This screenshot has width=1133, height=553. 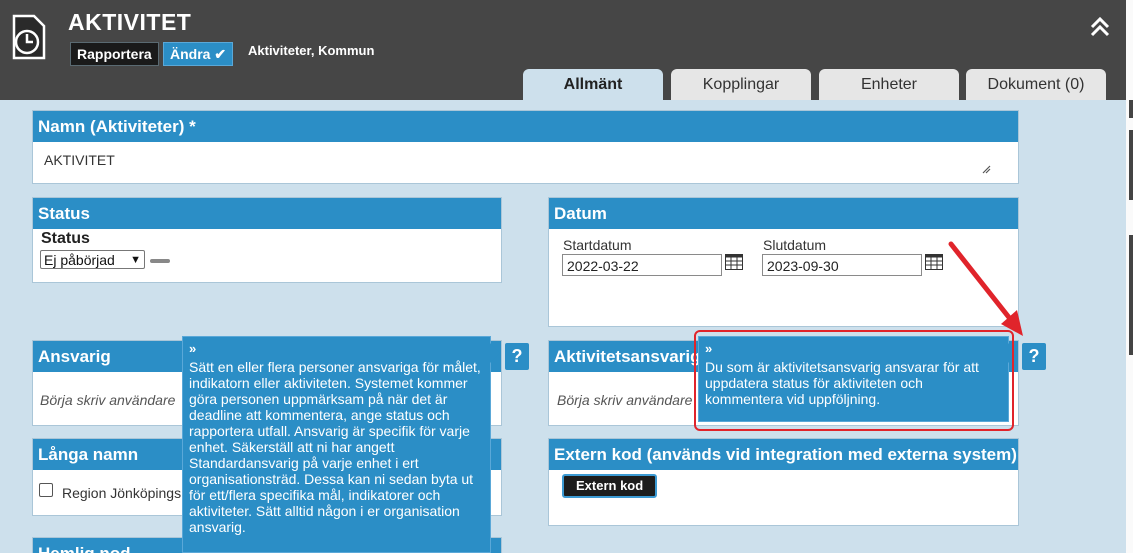 What do you see at coordinates (46, 490) in the screenshot?
I see `region-checkbox` at bounding box center [46, 490].